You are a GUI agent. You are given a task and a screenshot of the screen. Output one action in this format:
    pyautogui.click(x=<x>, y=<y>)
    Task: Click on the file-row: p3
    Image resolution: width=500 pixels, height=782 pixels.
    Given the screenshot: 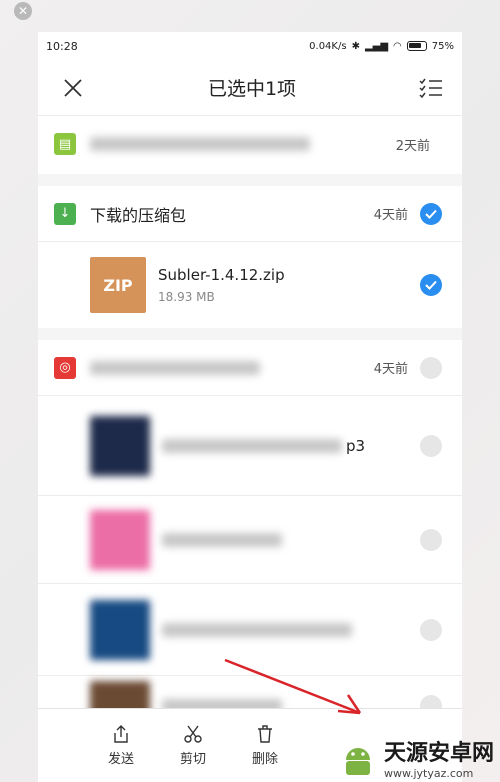 What is the action you would take?
    pyautogui.click(x=250, y=446)
    